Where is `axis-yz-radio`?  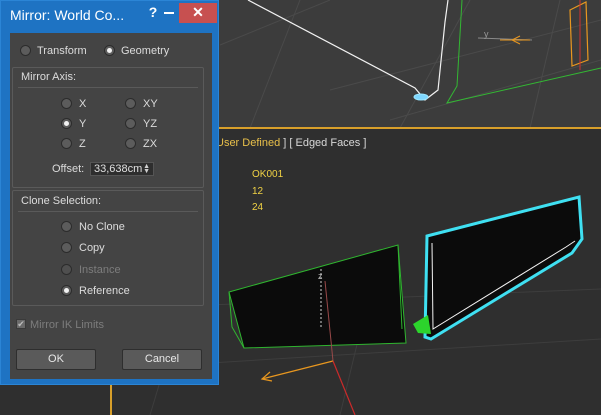 axis-yz-radio is located at coordinates (130, 123).